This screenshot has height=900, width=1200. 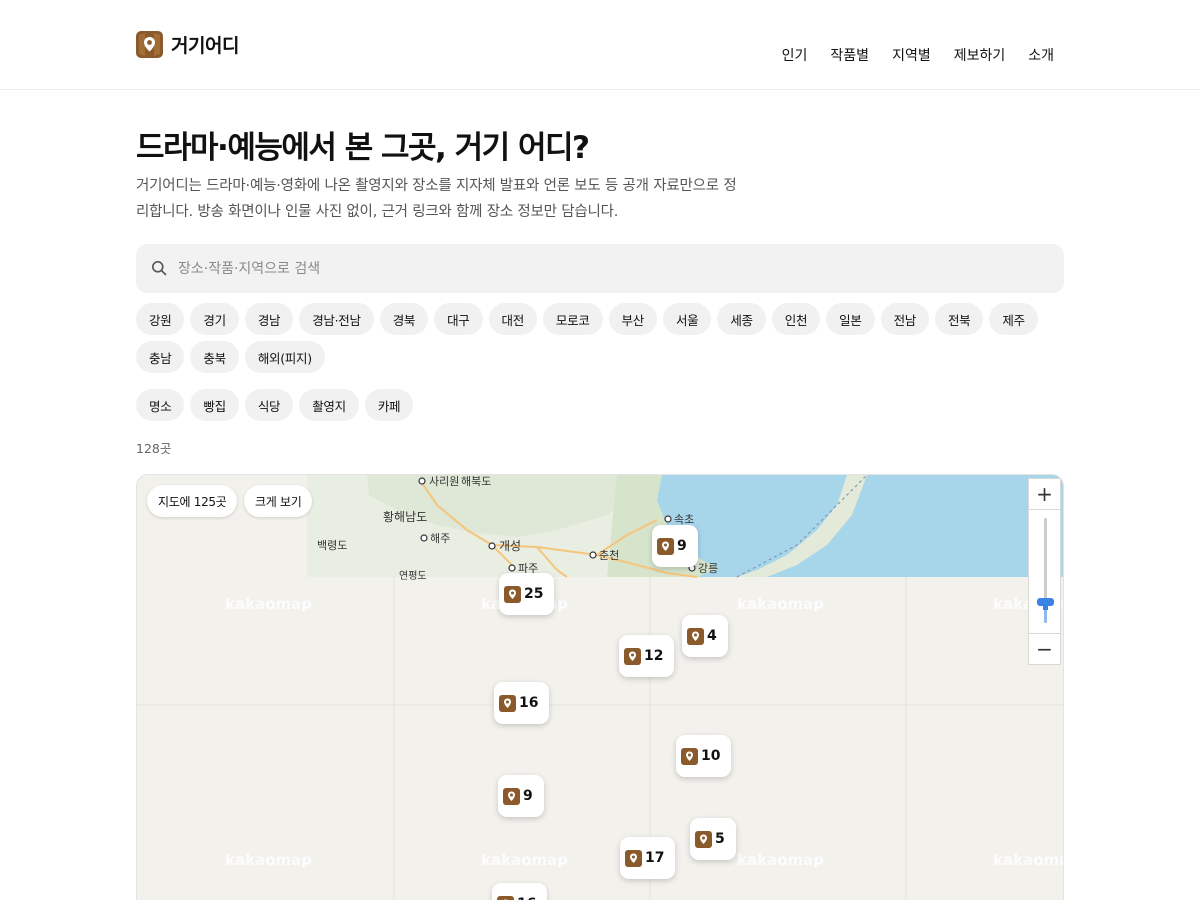 I want to click on site-header: 거기어디 인기 작품별 지역별 제보하기 소개, so click(x=600, y=45).